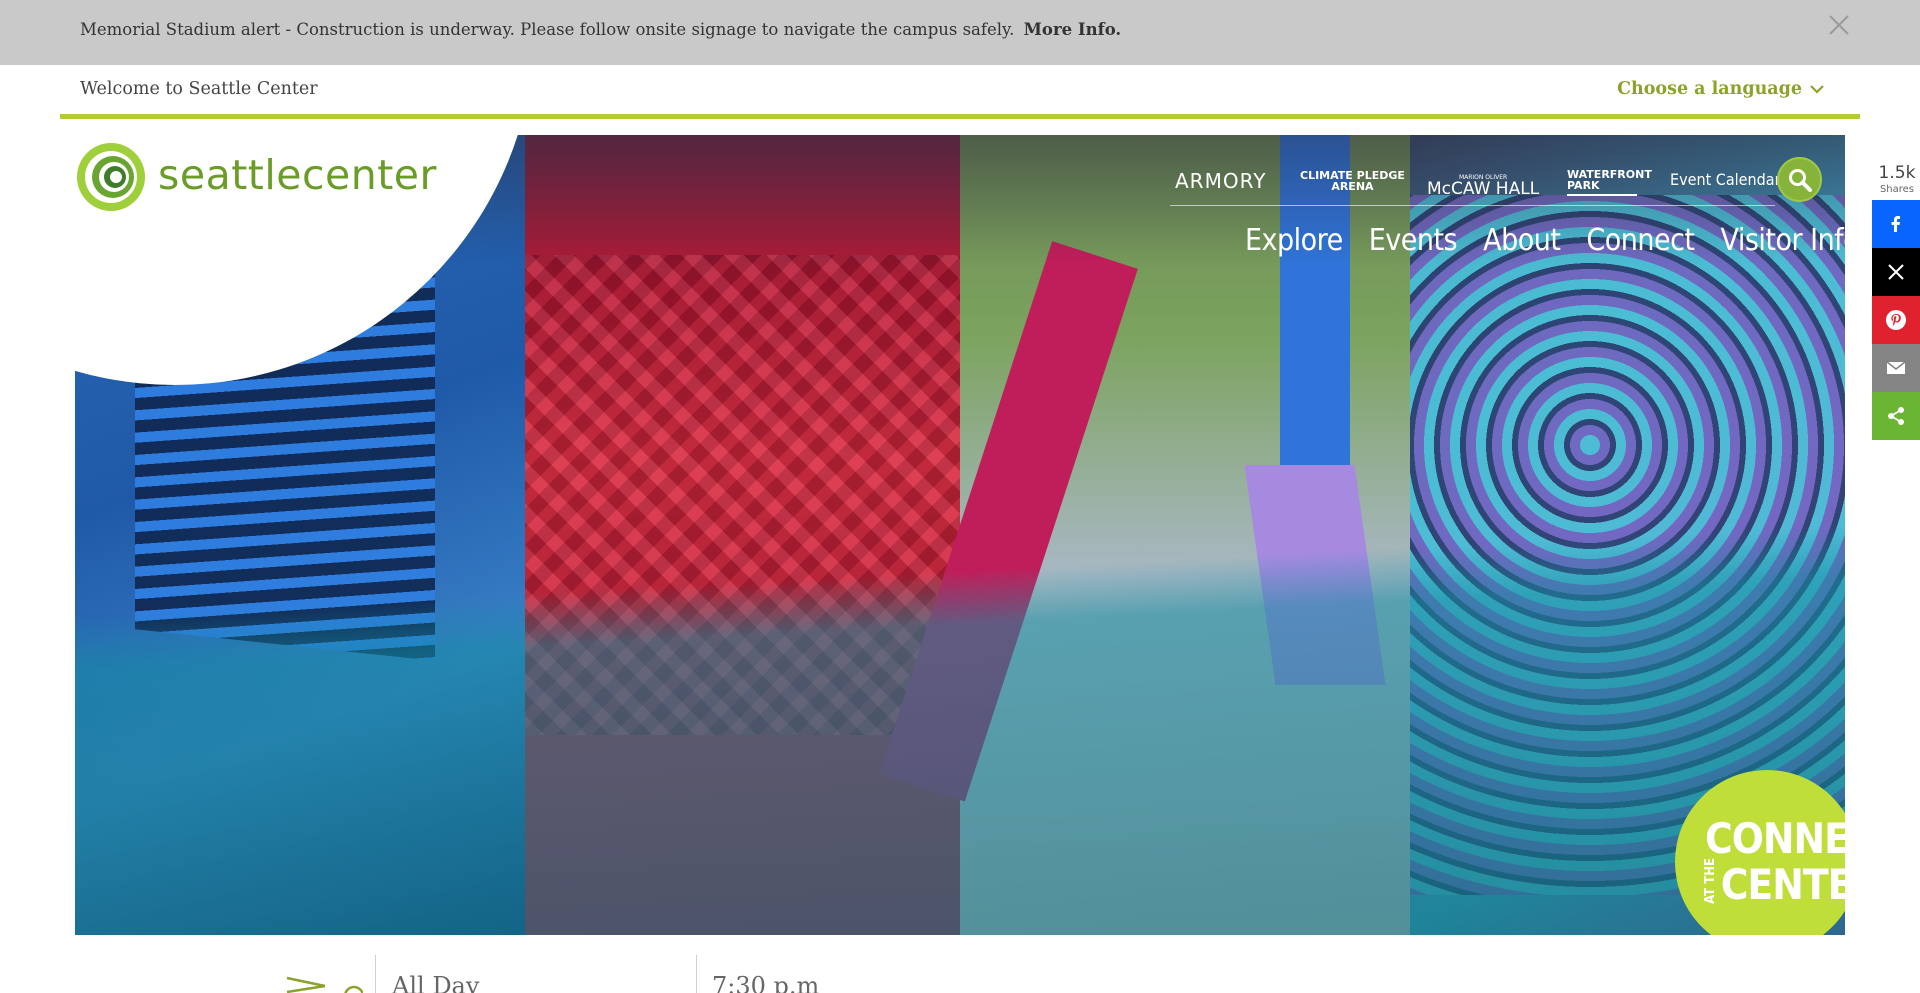  Describe the element at coordinates (324, 984) in the screenshot. I see `event-category-icon` at that location.